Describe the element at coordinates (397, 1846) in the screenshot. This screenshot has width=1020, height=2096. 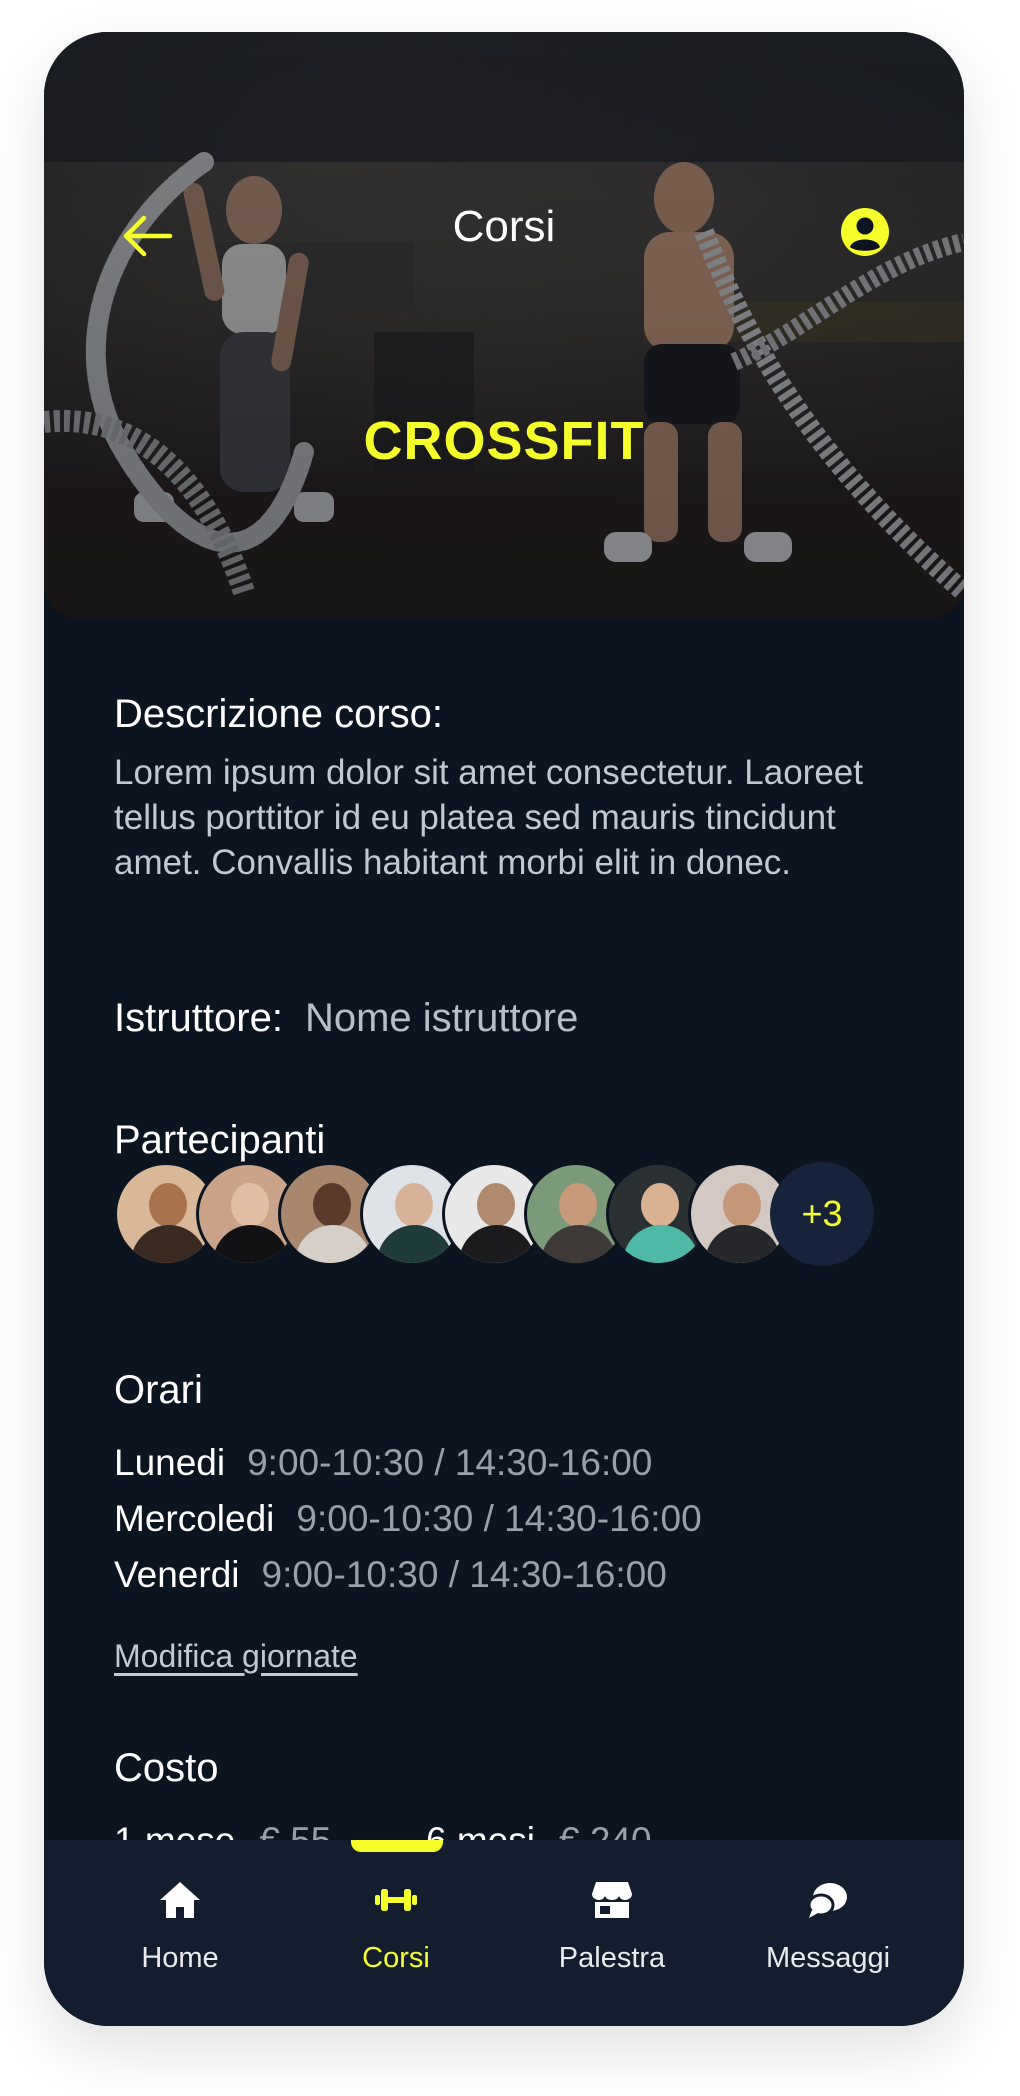
I see `active-tab-indicator` at that location.